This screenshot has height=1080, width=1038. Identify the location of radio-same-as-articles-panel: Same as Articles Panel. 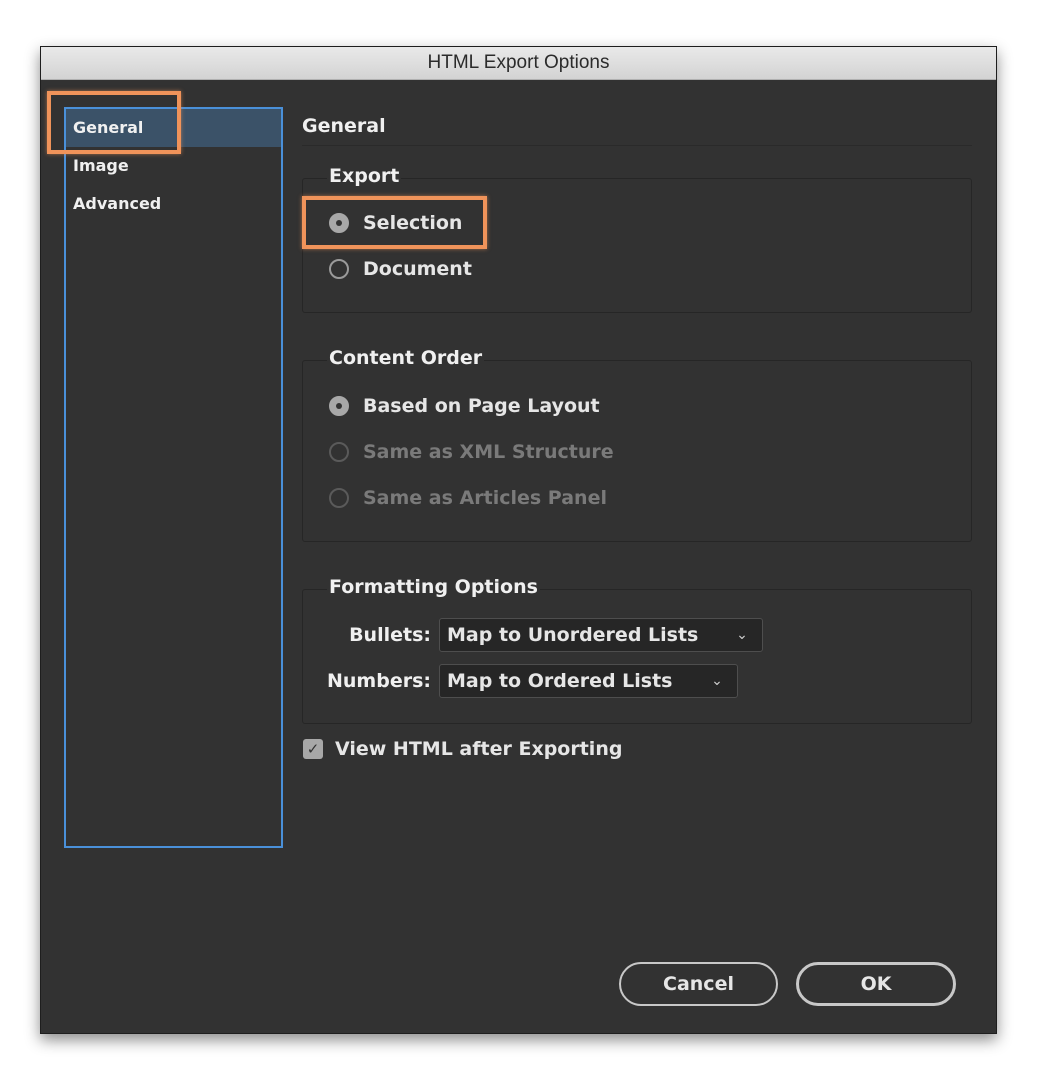
(468, 498).